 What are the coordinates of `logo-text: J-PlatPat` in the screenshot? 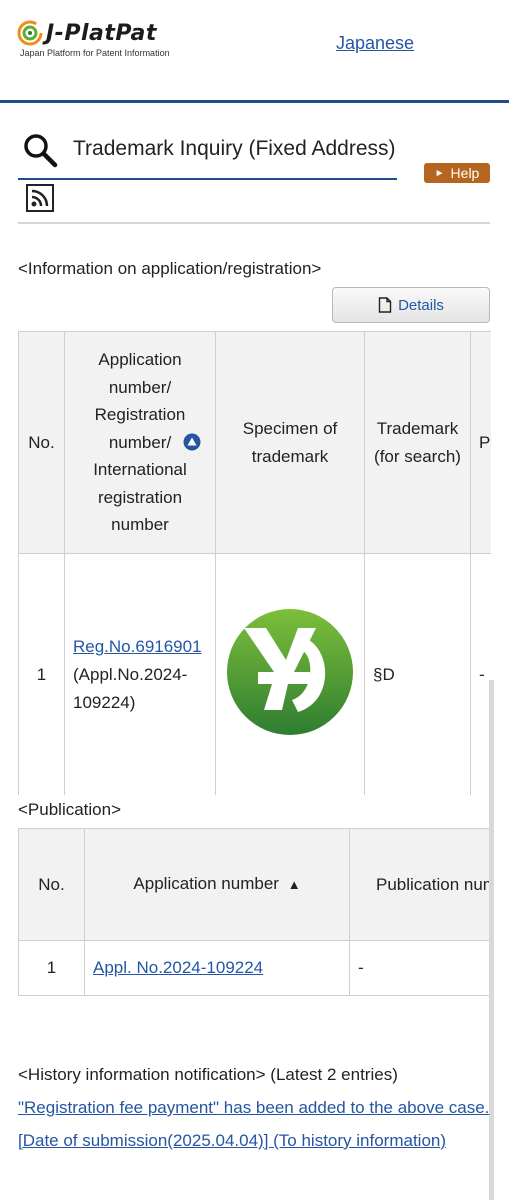 It's located at (101, 33).